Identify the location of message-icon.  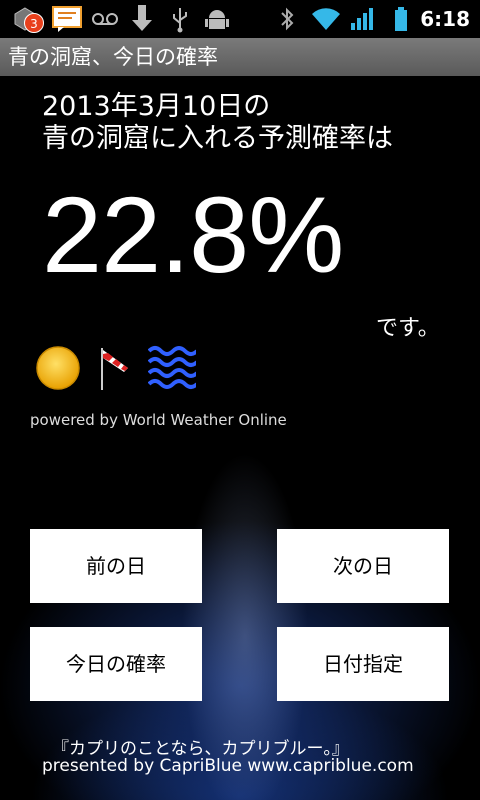
(67, 19).